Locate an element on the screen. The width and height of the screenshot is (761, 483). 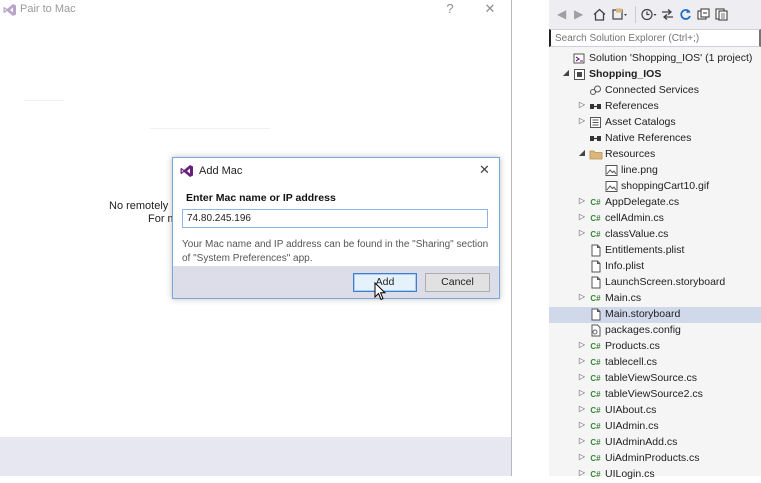
pair-to-mac-titlebar: Pair to Mac ? ✕ is located at coordinates (255, 10).